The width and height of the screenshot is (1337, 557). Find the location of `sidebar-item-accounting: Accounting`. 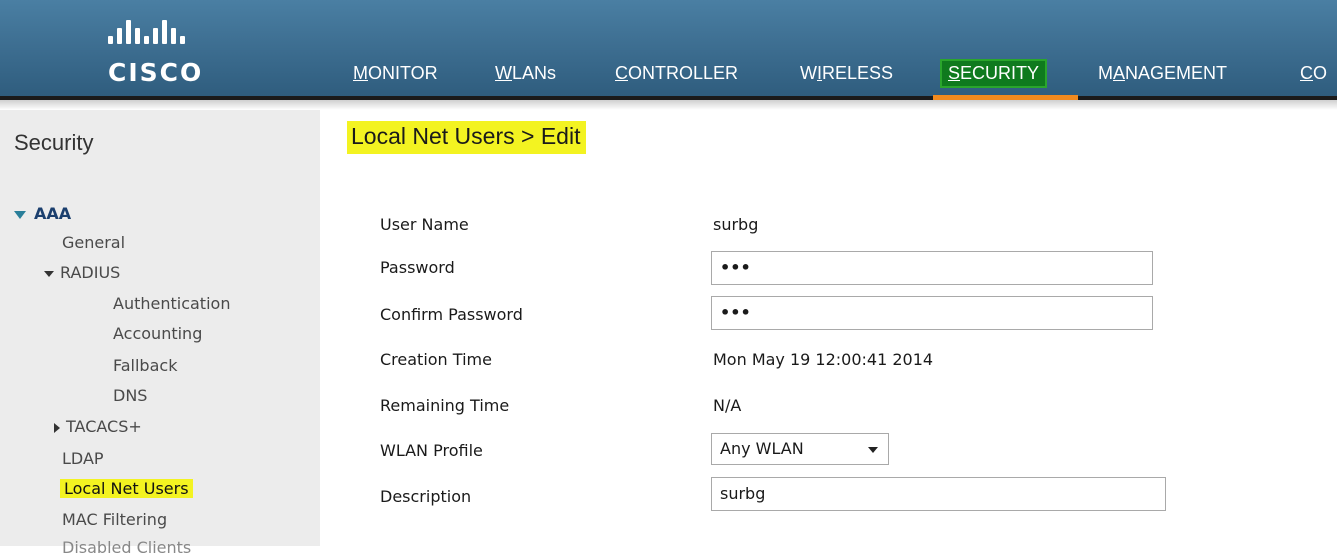

sidebar-item-accounting: Accounting is located at coordinates (157, 333).